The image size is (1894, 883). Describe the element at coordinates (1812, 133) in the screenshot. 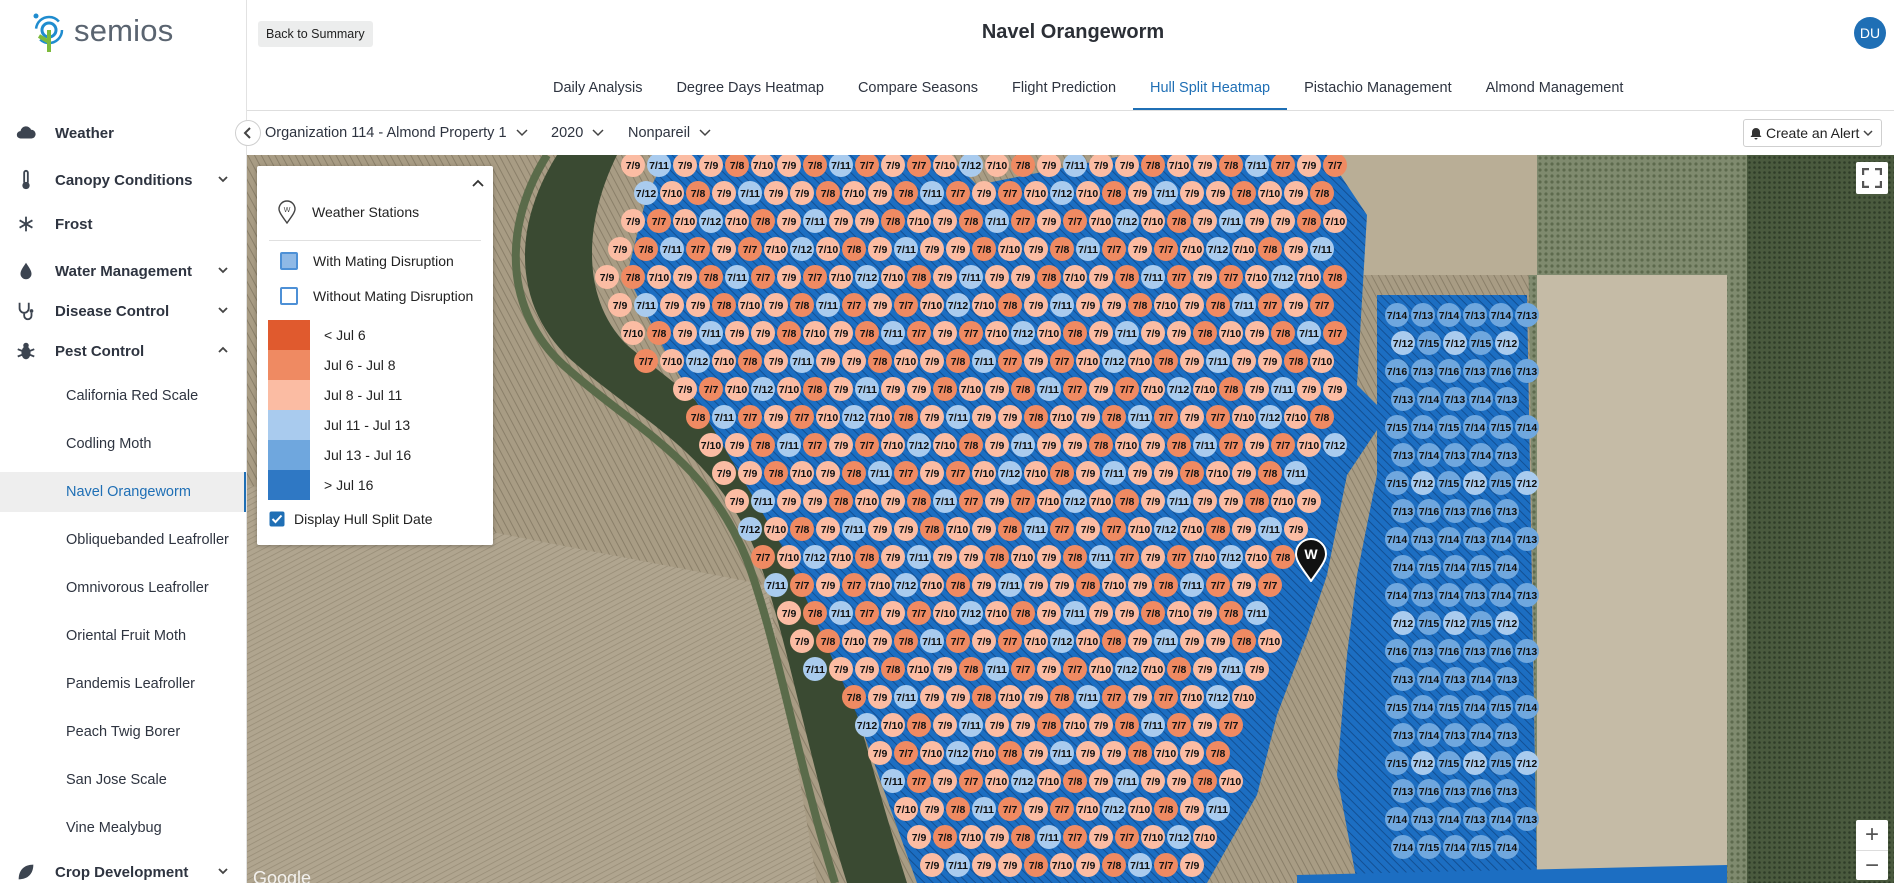

I see `create-alert-button: Create an Alert` at that location.